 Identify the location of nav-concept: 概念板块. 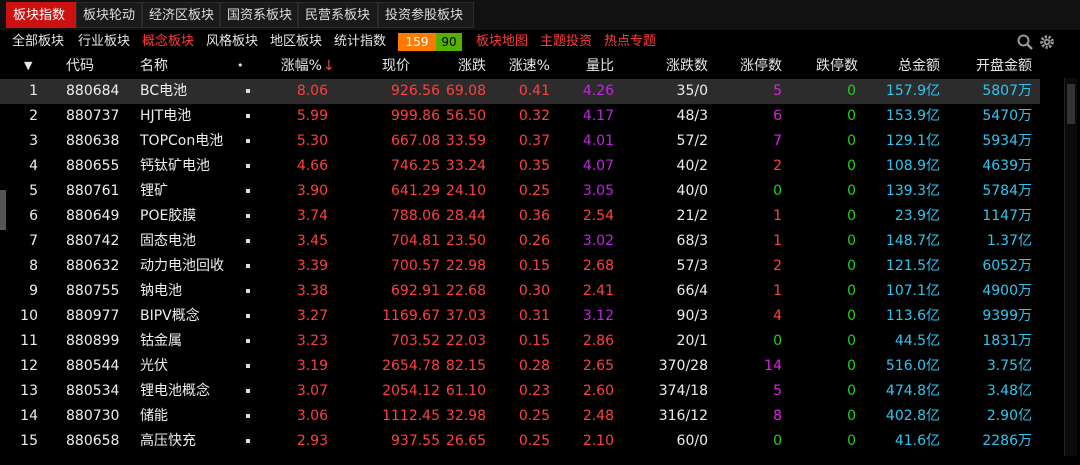
(168, 42).